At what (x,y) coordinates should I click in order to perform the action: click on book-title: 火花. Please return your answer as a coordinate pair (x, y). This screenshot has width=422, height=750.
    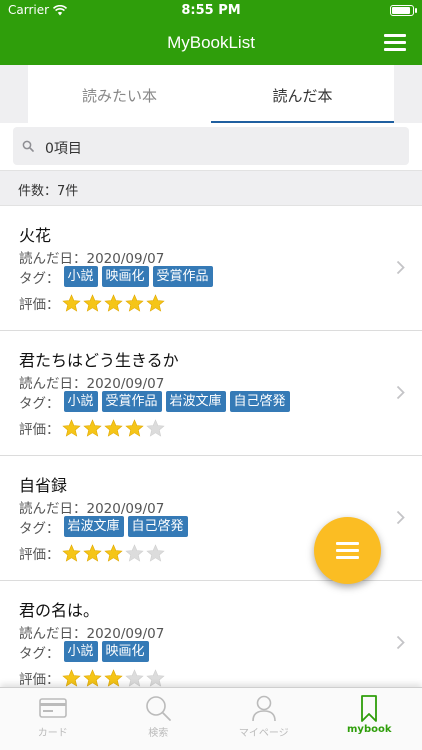
    Looking at the image, I should click on (35, 235).